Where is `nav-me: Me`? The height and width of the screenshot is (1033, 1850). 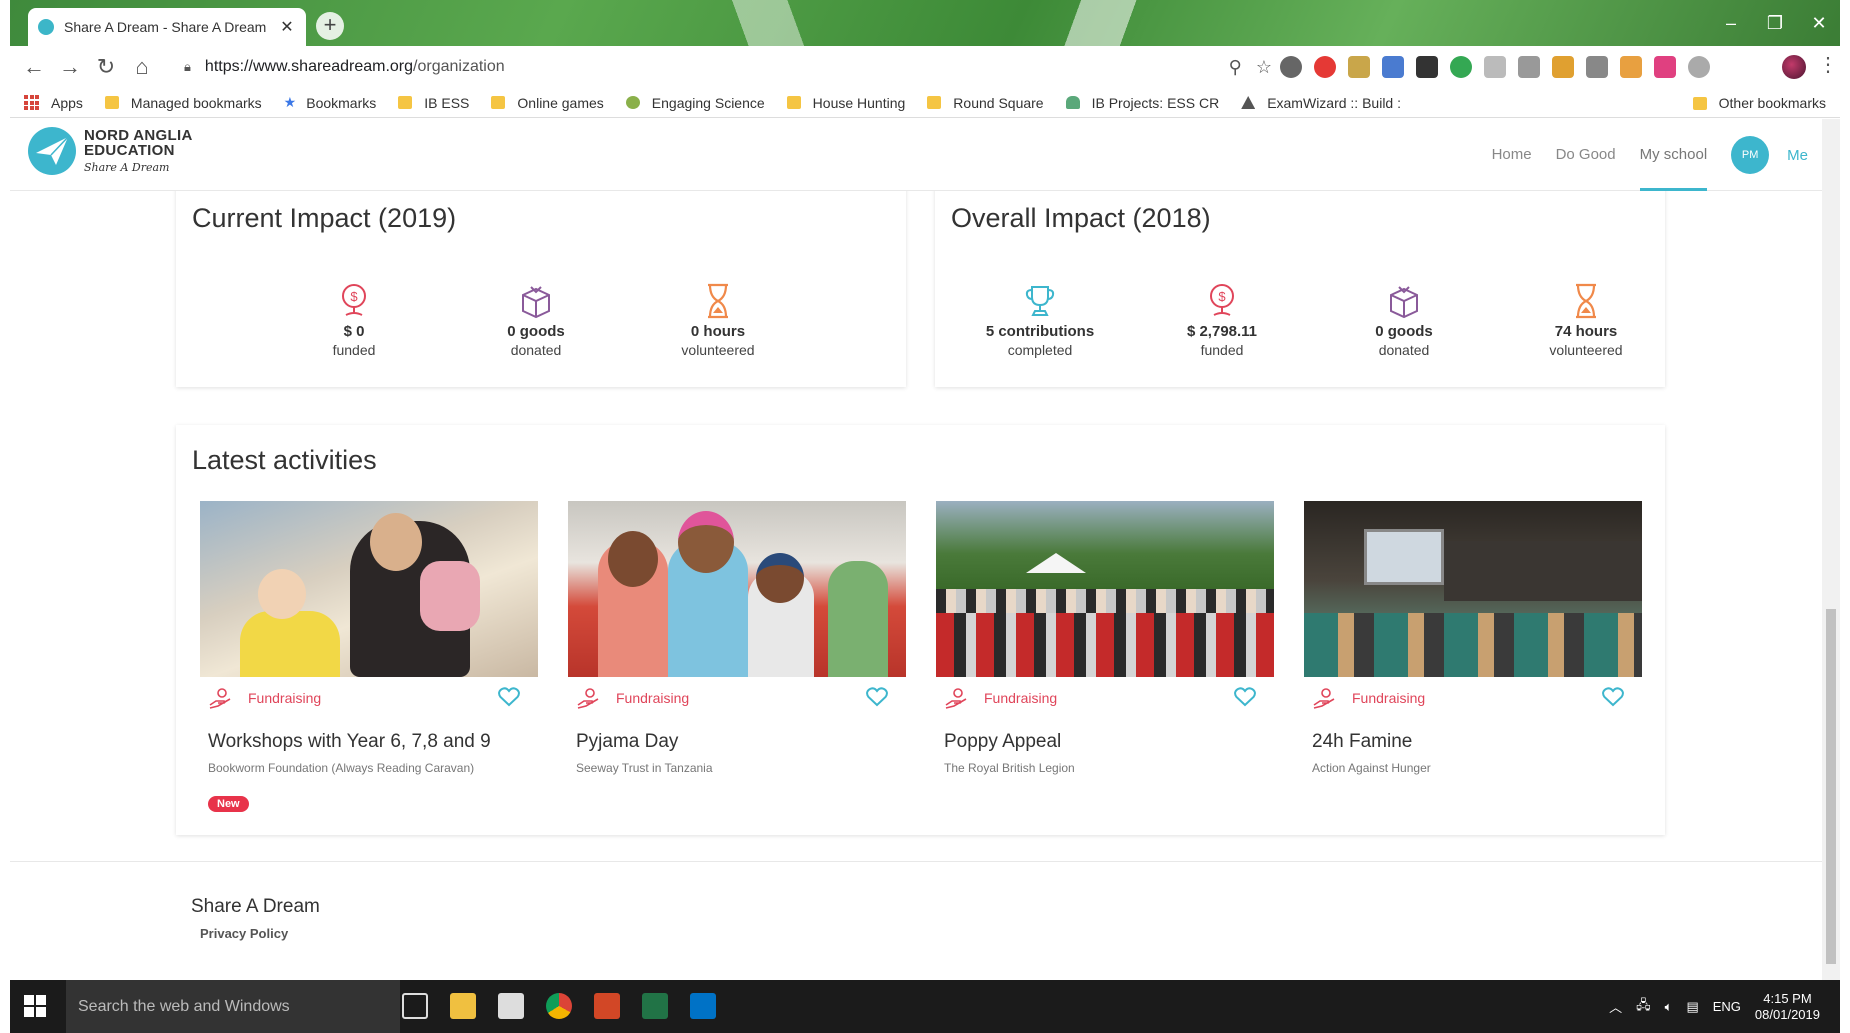 nav-me: Me is located at coordinates (1797, 155).